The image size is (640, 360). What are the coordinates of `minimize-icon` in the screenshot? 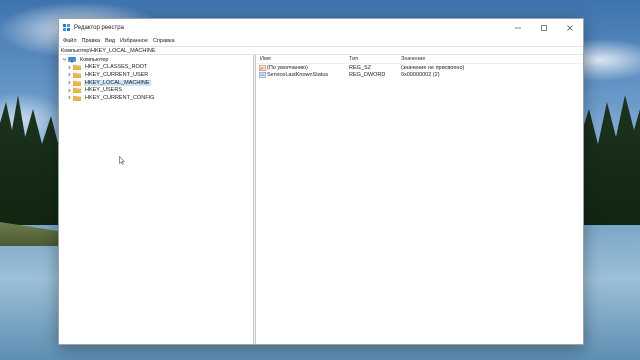 It's located at (518, 27).